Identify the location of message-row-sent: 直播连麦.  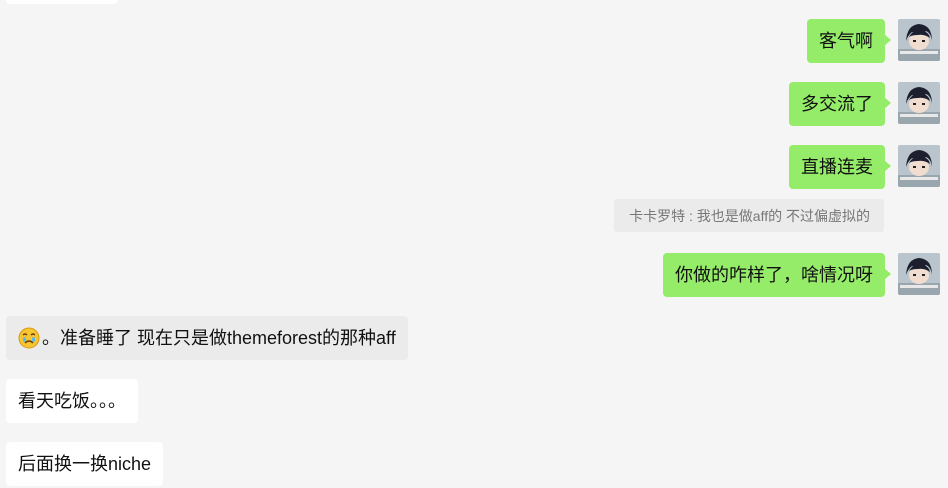
(864, 167).